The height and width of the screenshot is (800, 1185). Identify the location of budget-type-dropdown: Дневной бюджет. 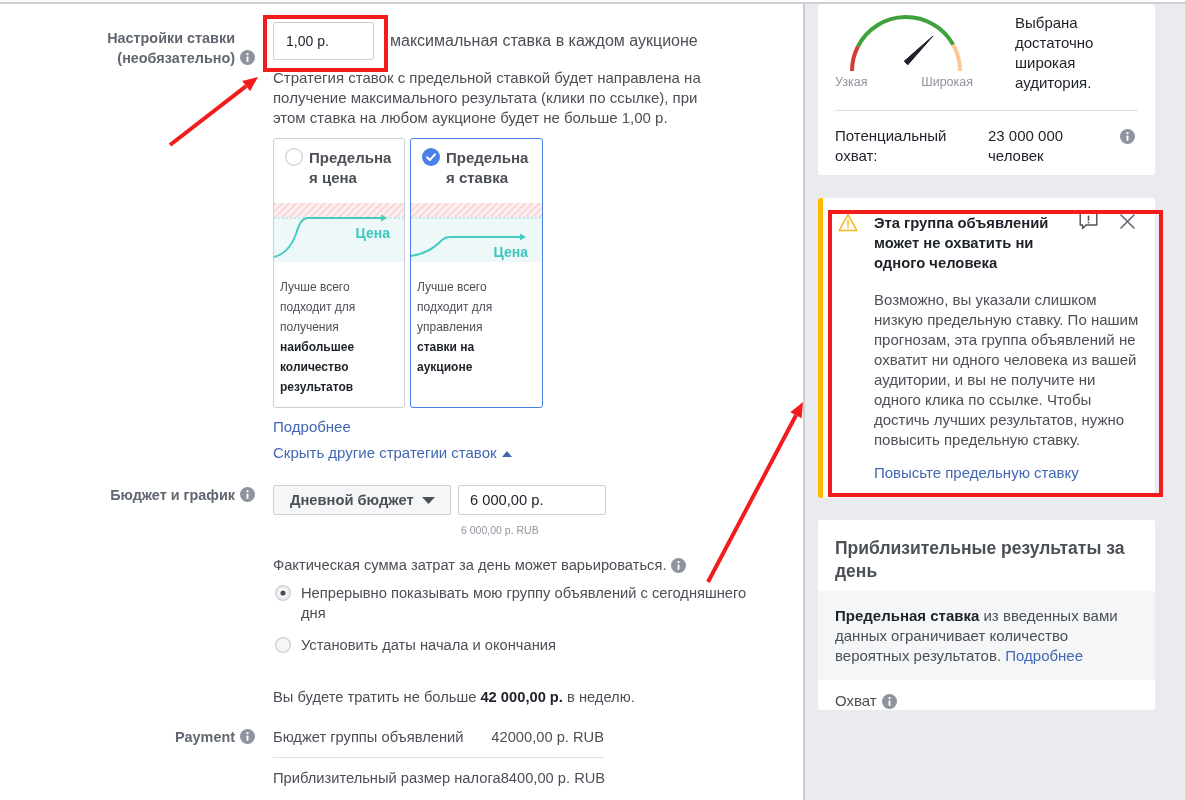
(362, 500).